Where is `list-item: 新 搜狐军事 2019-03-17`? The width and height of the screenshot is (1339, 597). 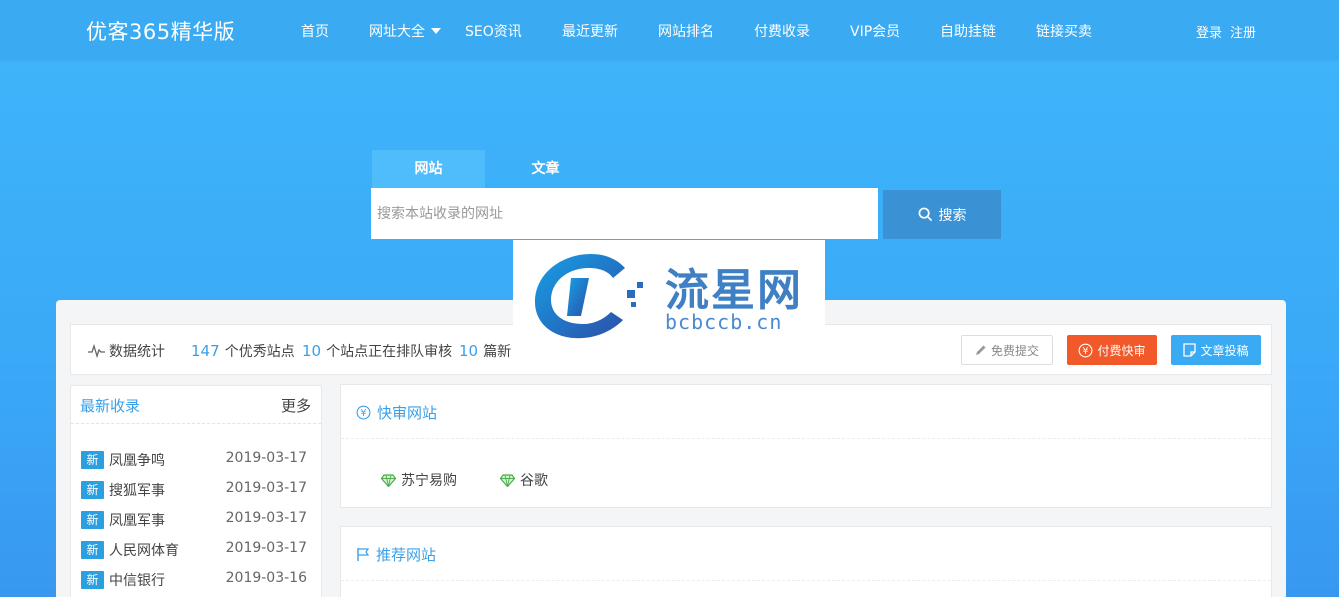 list-item: 新 搜狐军事 2019-03-17 is located at coordinates (194, 490).